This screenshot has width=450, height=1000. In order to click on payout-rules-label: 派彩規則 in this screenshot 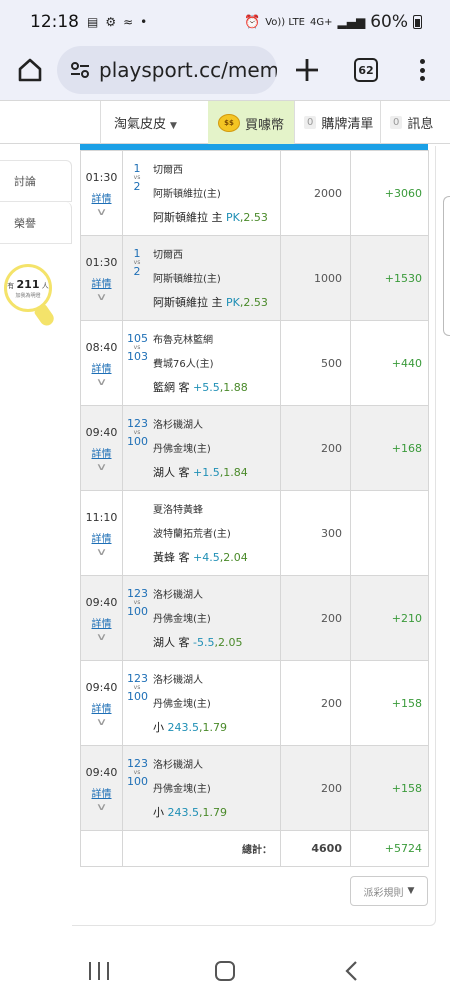, I will do `click(383, 893)`.